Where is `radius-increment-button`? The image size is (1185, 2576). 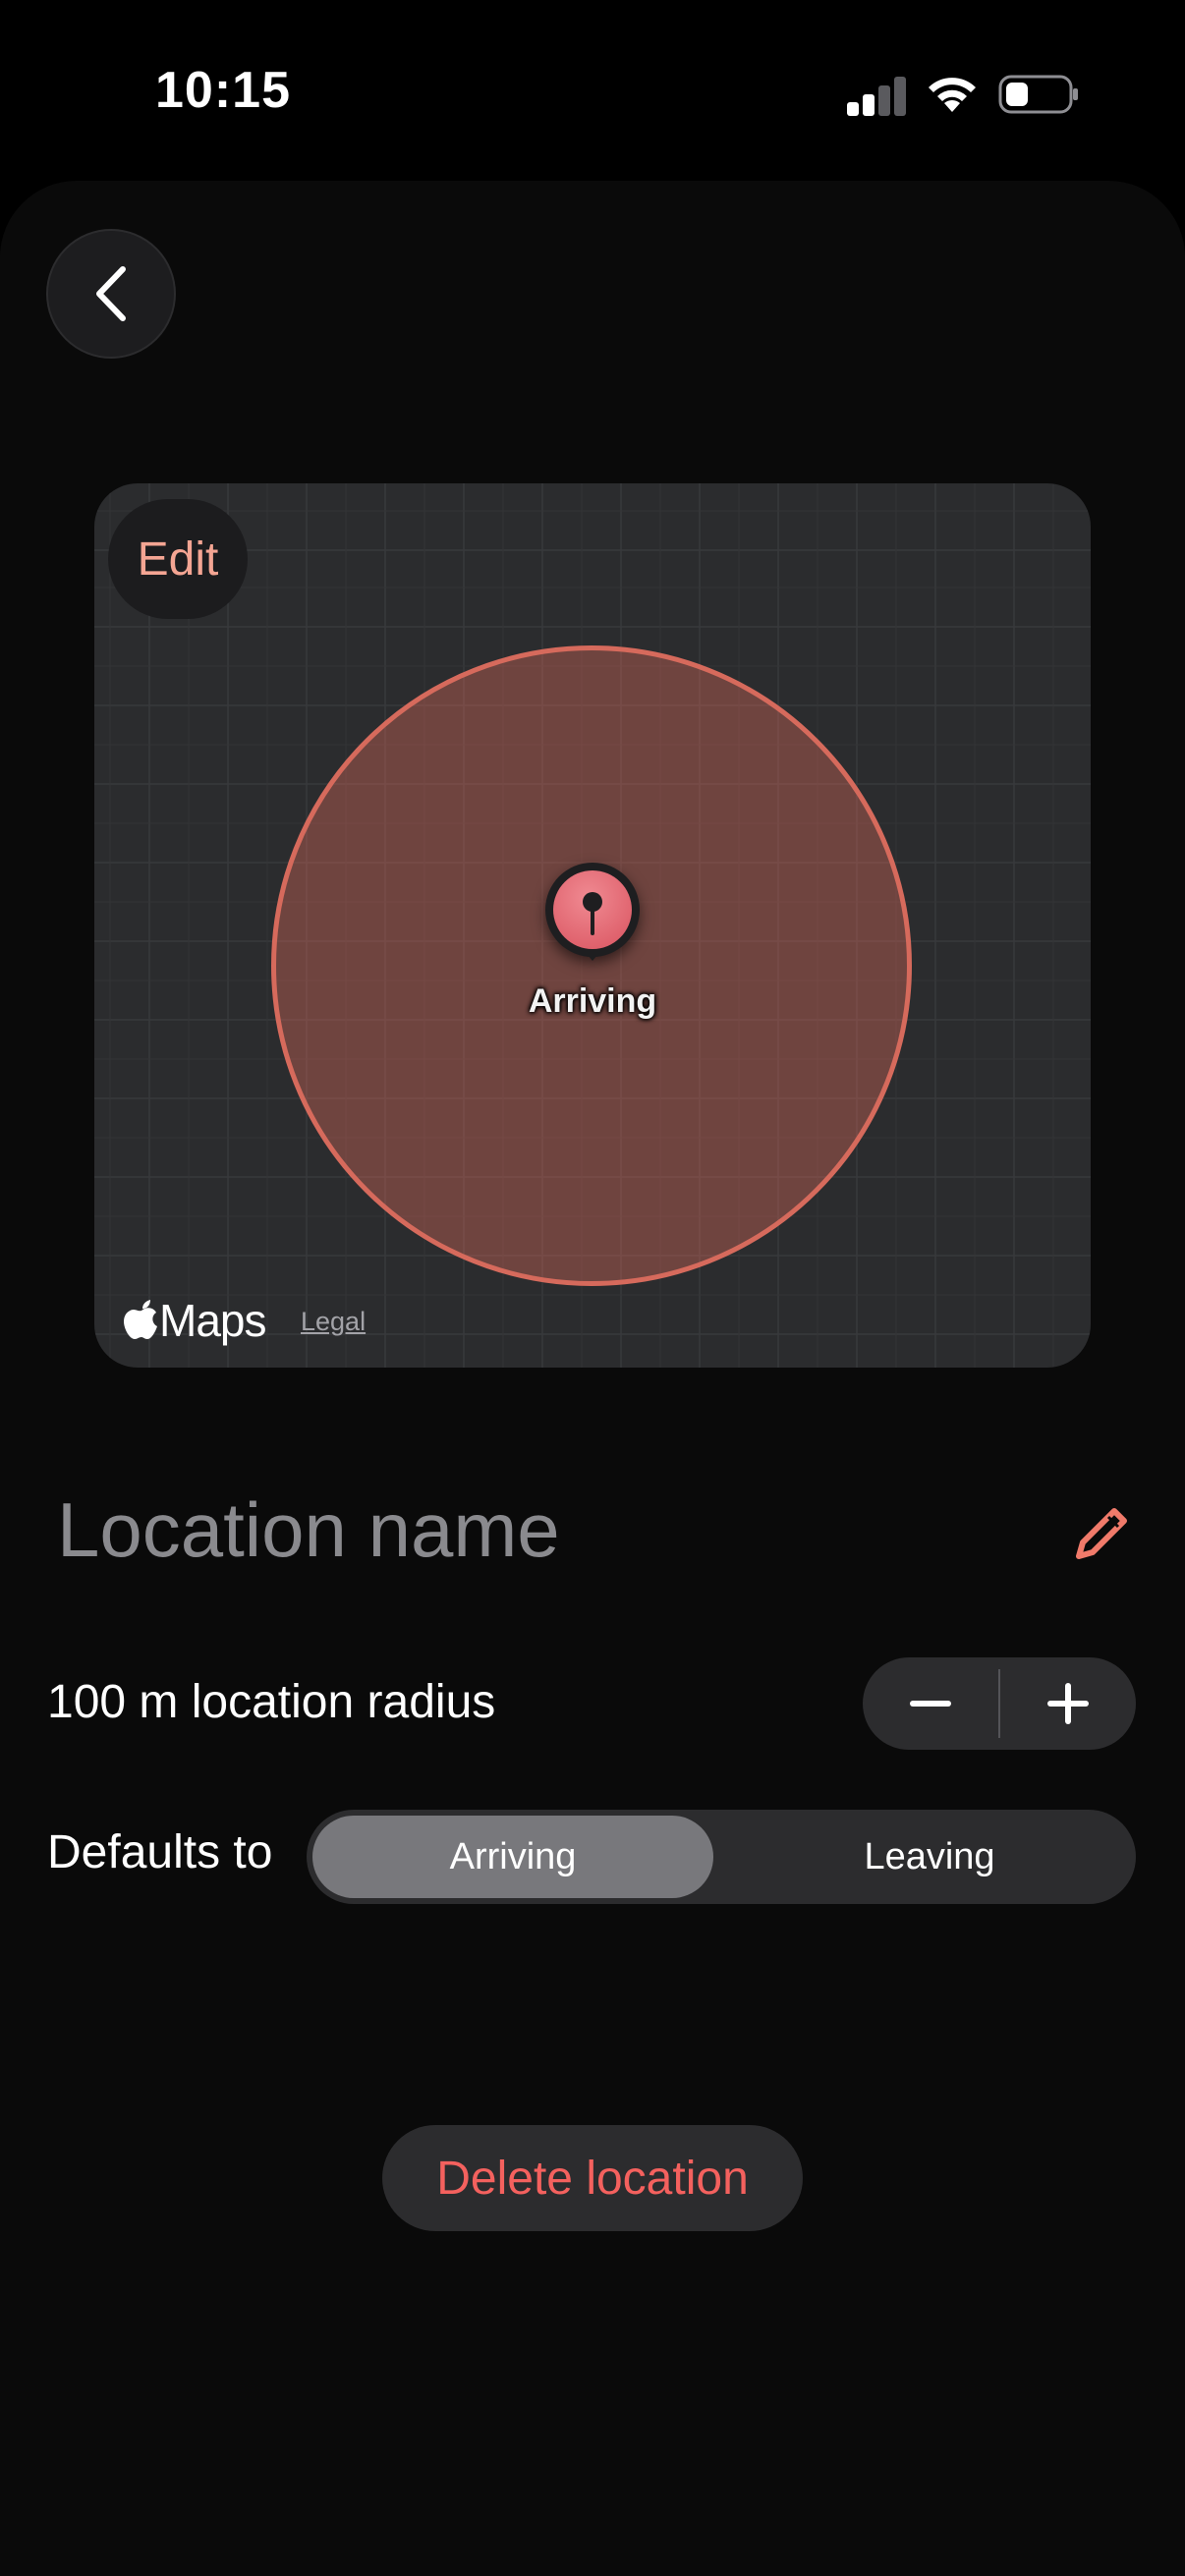
radius-increment-button is located at coordinates (1068, 1703).